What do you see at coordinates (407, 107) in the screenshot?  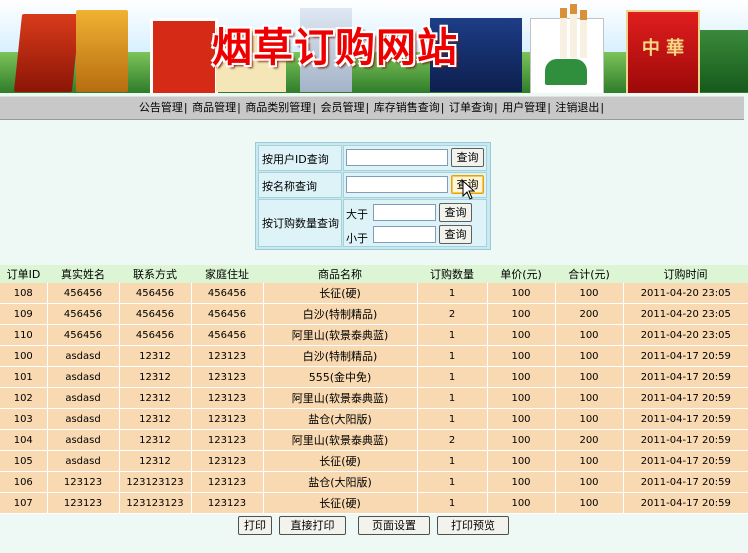 I see `nav-item-inventory: 库存销售查询` at bounding box center [407, 107].